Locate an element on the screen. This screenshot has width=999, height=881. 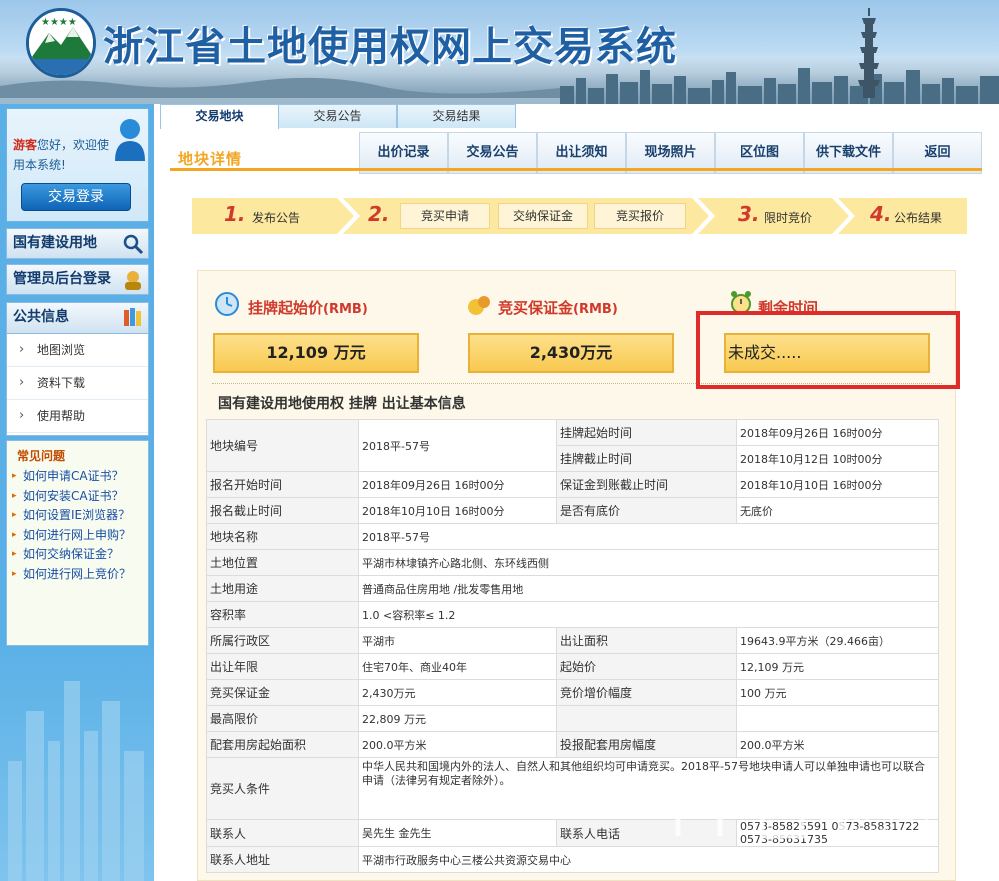
public-info-title: 公共信息 is located at coordinates (41, 317).